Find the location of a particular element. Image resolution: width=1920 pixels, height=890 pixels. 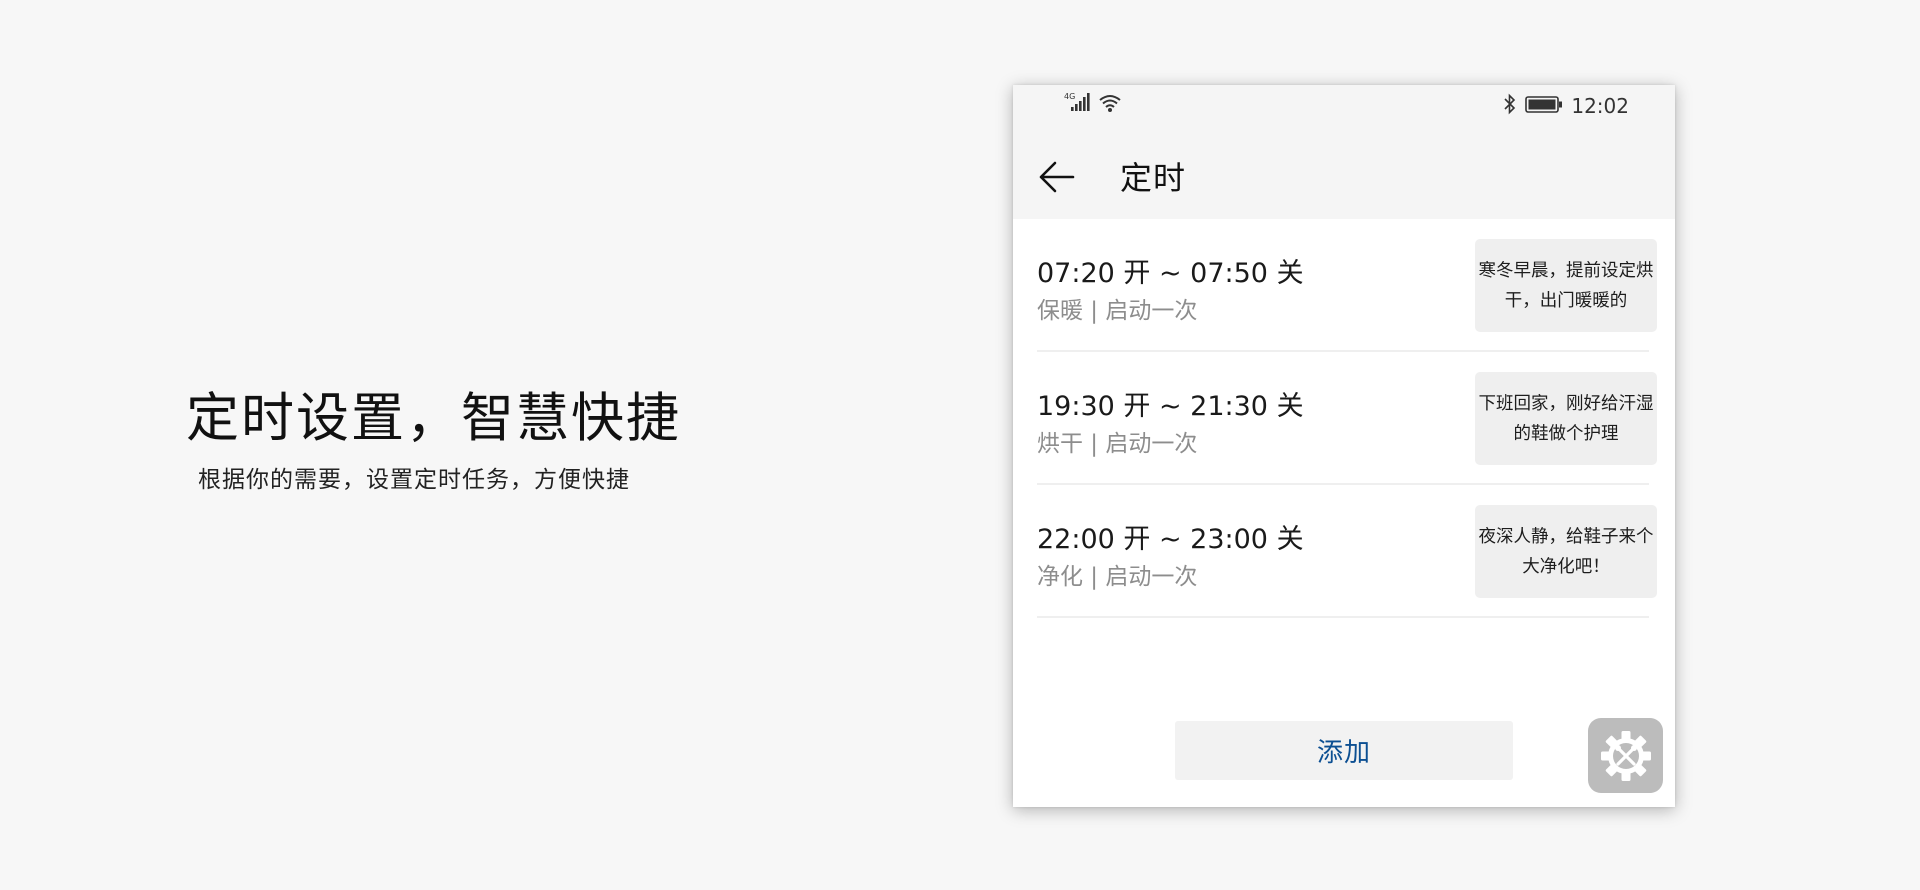

schedule-mode: 净化 | 启动一次 is located at coordinates (1117, 577).